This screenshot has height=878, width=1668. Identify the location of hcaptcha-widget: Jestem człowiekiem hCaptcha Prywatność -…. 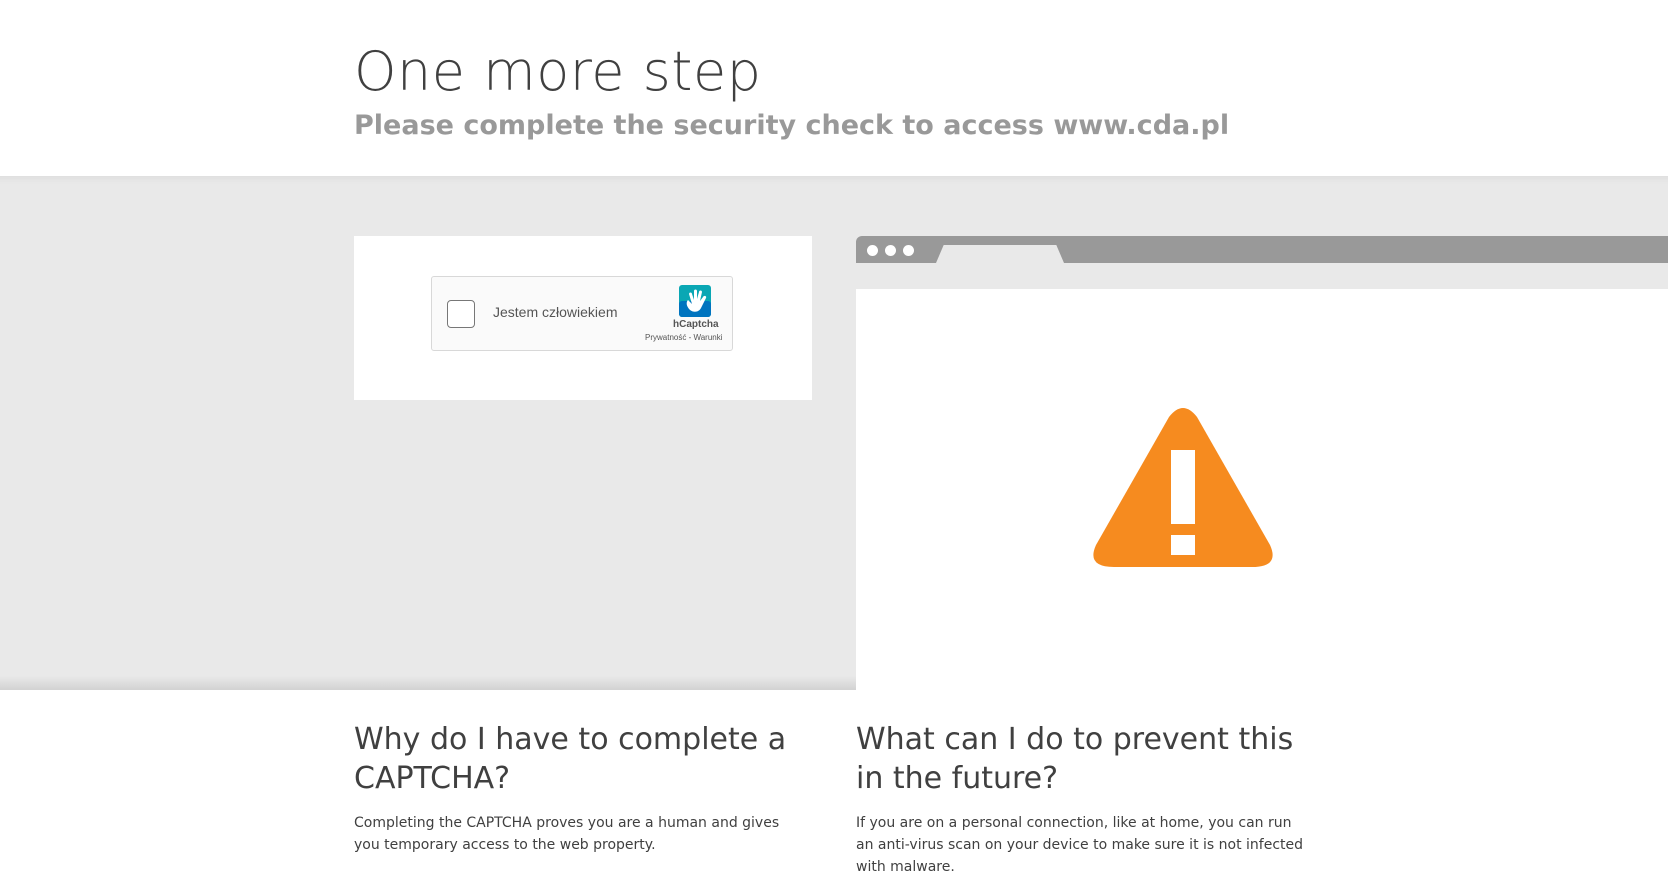
(582, 313).